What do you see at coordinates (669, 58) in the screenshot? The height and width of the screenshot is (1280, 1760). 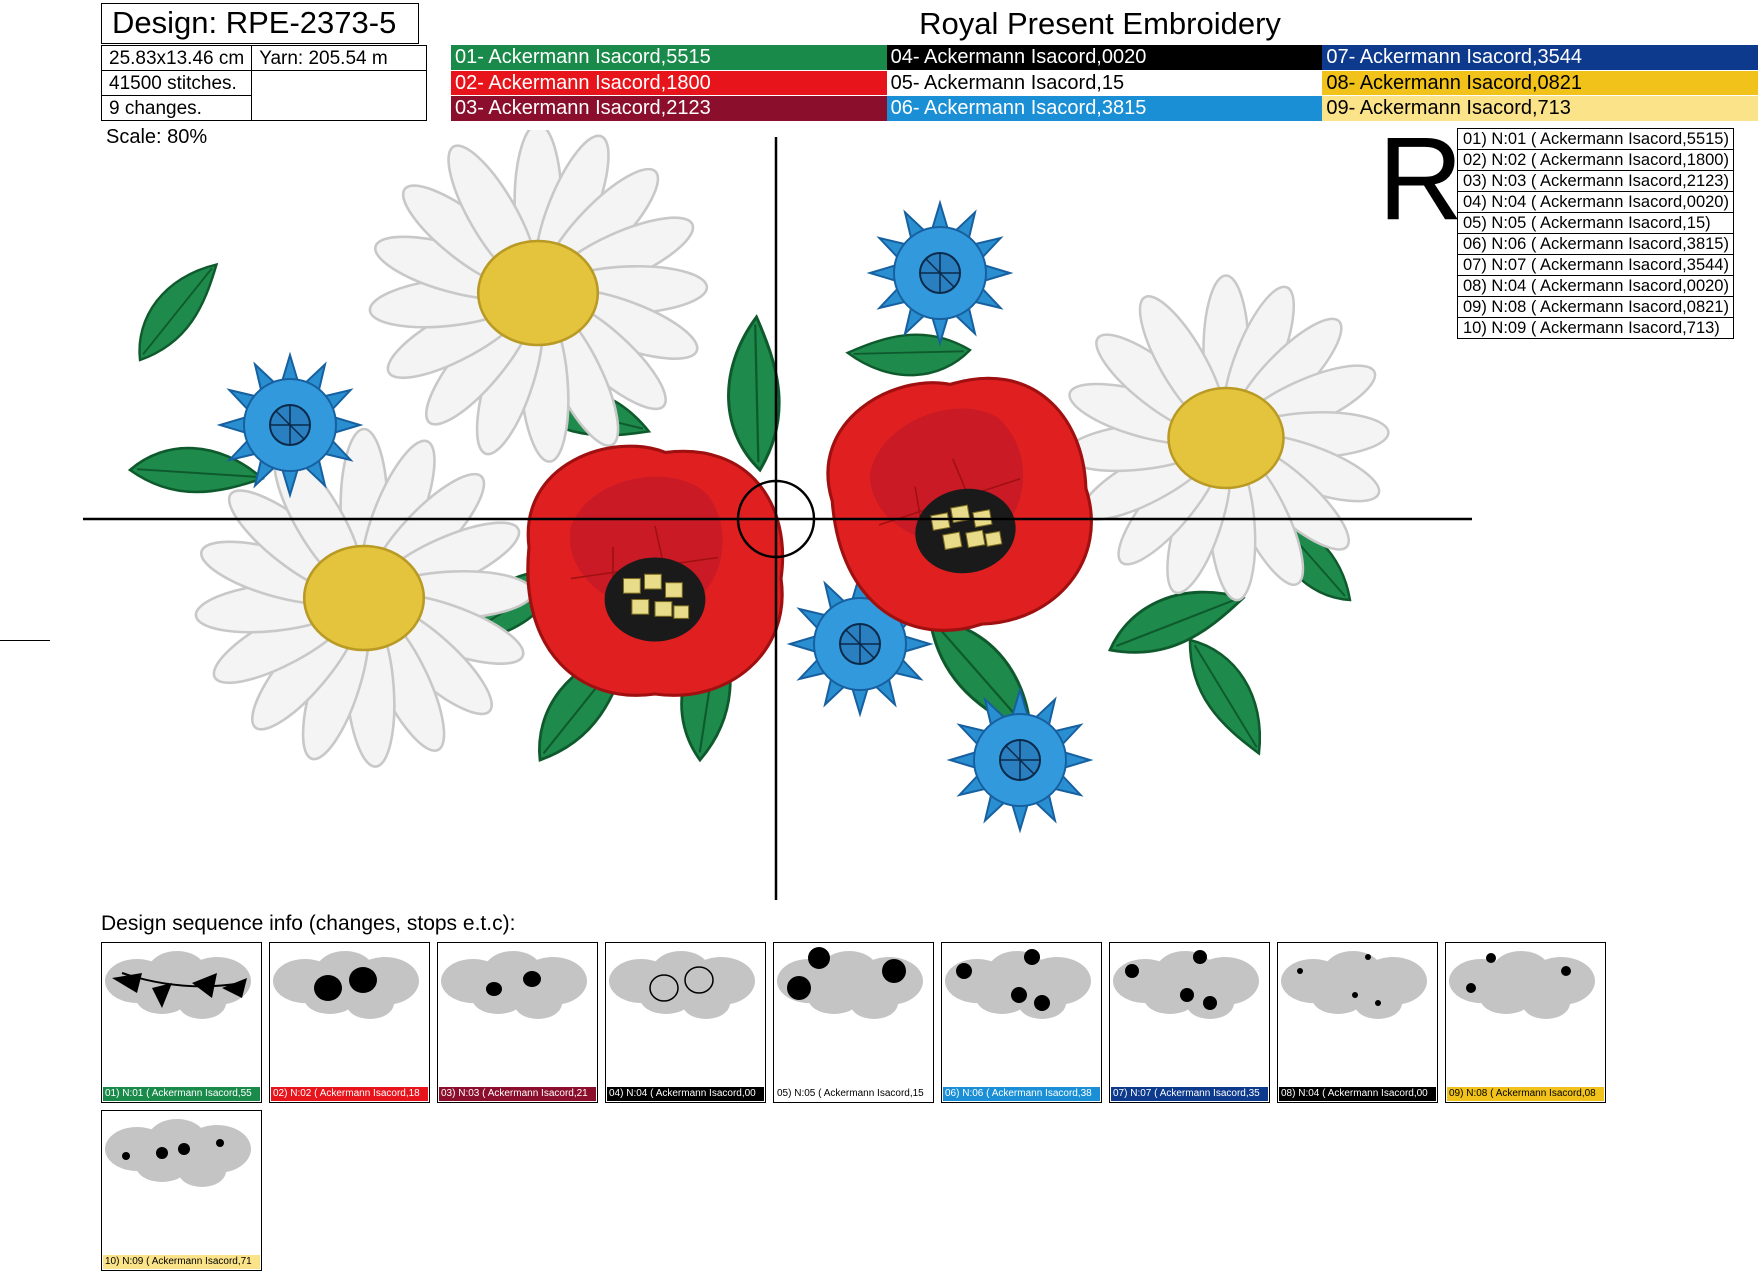 I see `thread-color-1: 01- Ackermann Isacord,5515` at bounding box center [669, 58].